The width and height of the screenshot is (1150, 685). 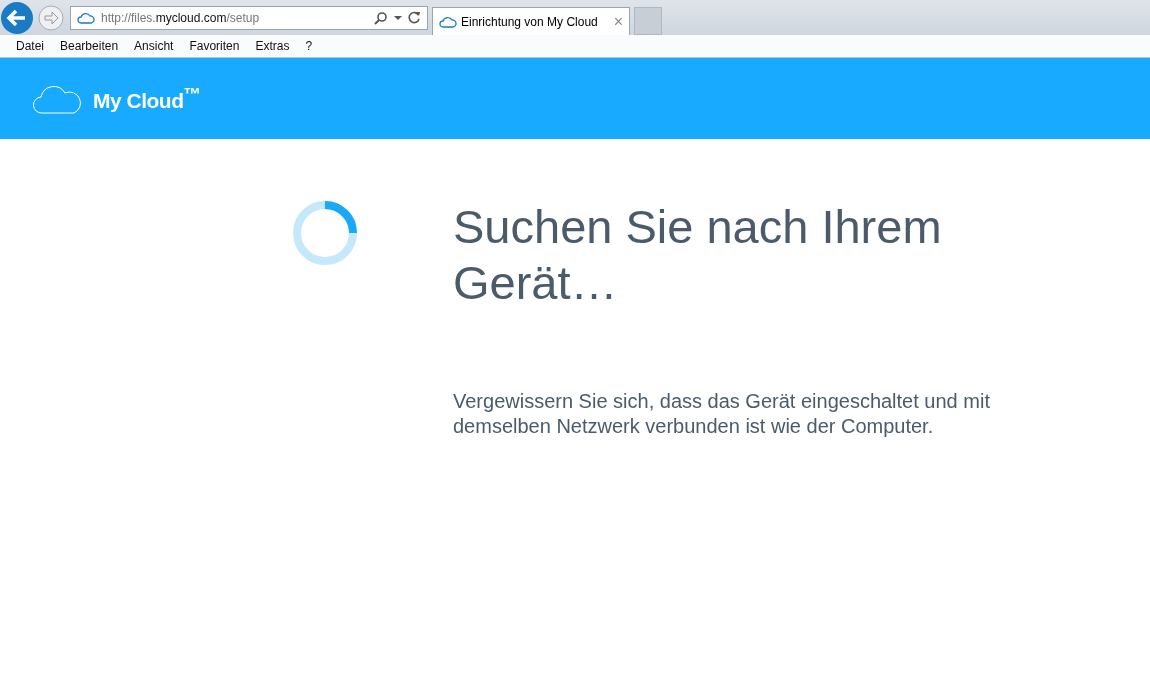 What do you see at coordinates (381, 17) in the screenshot?
I see `search-icon` at bounding box center [381, 17].